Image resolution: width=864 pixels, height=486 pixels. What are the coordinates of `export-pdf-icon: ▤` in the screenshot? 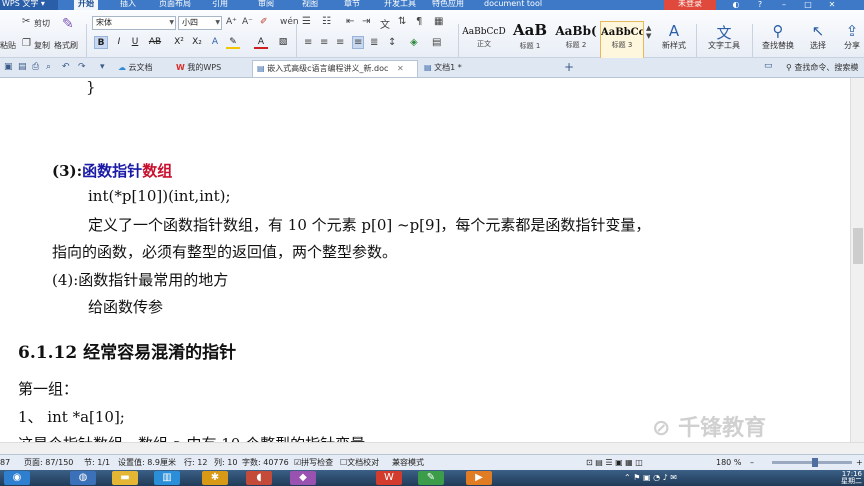 It's located at (22, 67).